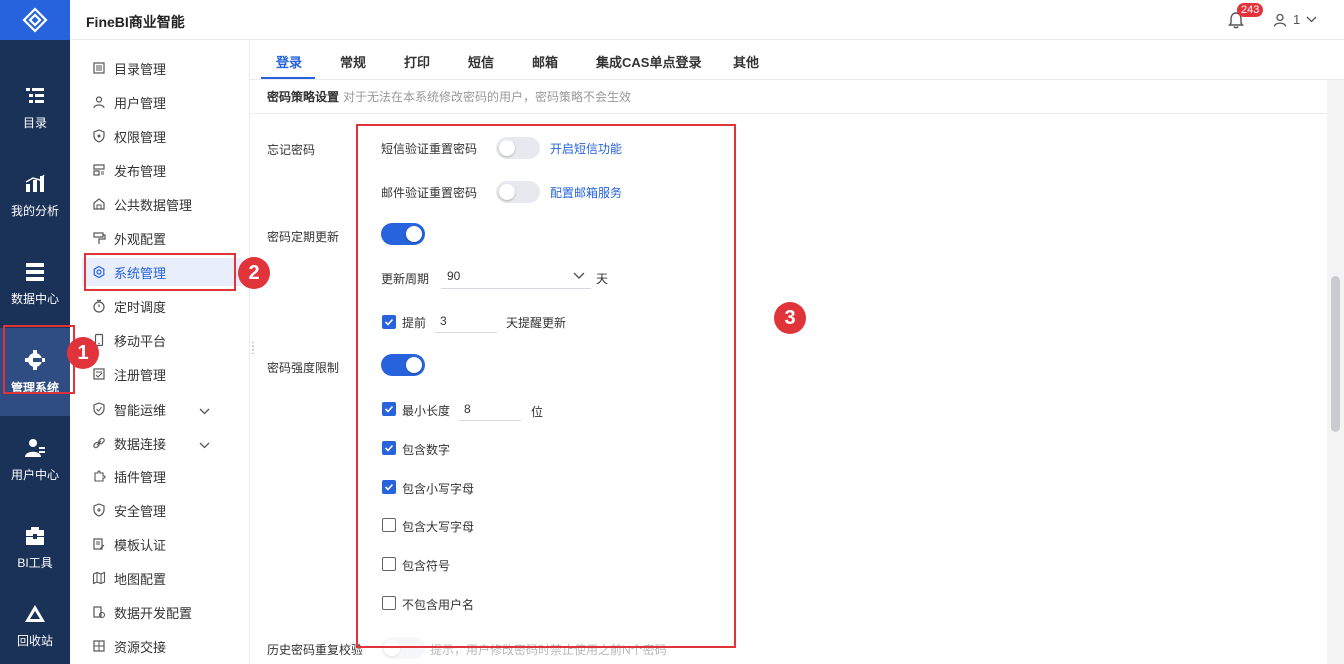 The width and height of the screenshot is (1344, 664). Describe the element at coordinates (99, 136) in the screenshot. I see `shield-icon` at that location.